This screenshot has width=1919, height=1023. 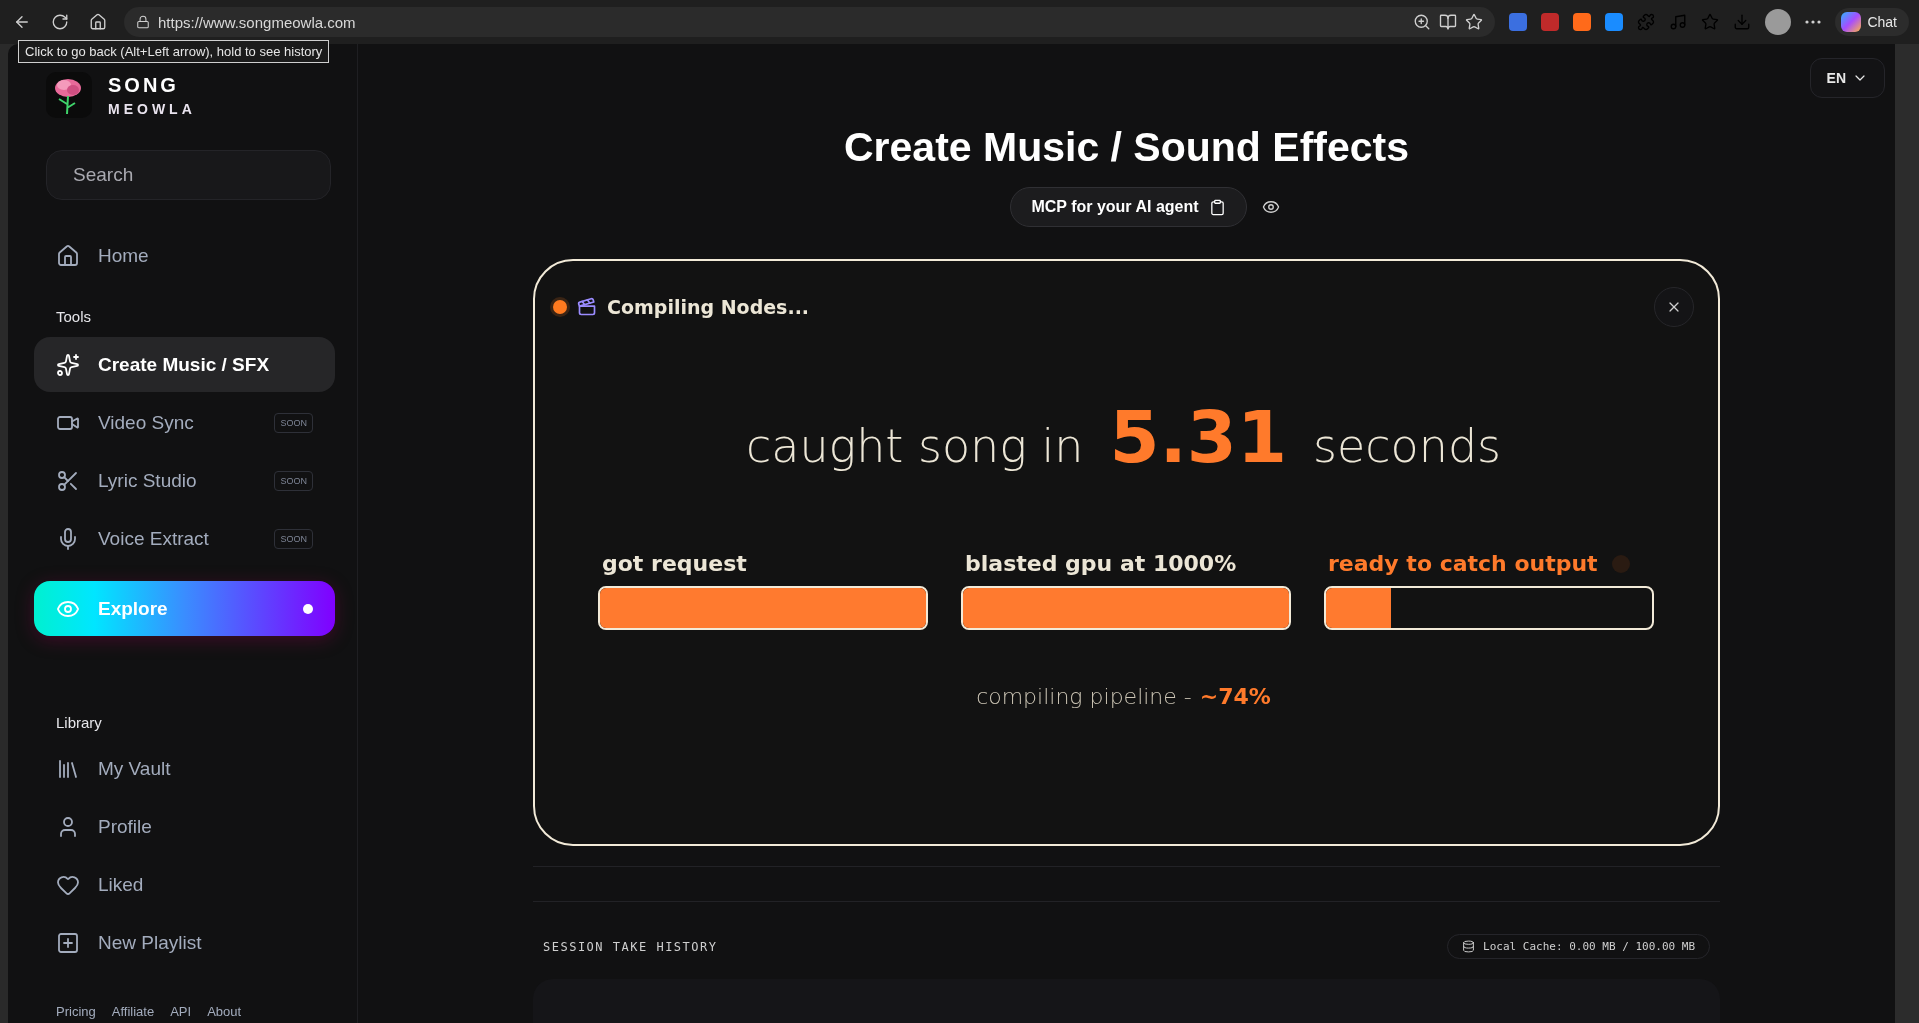 I want to click on status-dot, so click(x=560, y=307).